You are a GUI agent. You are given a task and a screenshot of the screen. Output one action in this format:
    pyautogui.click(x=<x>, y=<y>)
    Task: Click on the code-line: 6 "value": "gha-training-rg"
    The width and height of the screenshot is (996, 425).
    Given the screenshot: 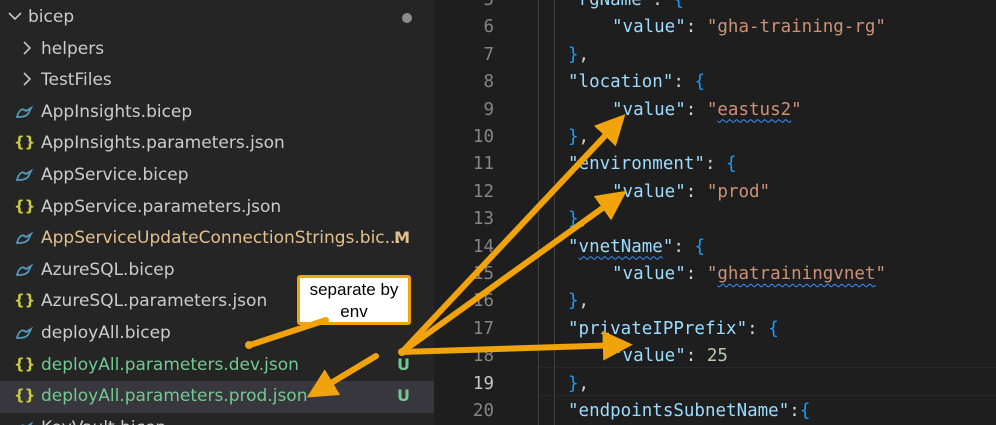 What is the action you would take?
    pyautogui.click(x=715, y=27)
    